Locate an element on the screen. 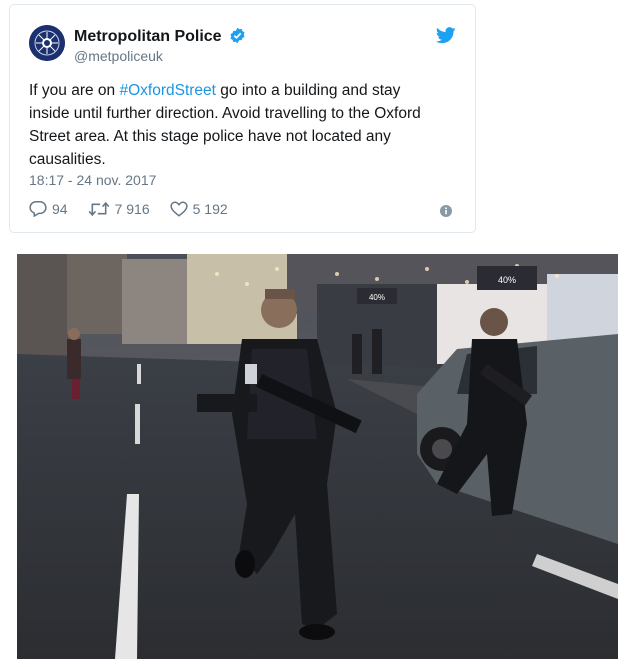 This screenshot has height=667, width=629. like-button: 5 192 is located at coordinates (198, 208).